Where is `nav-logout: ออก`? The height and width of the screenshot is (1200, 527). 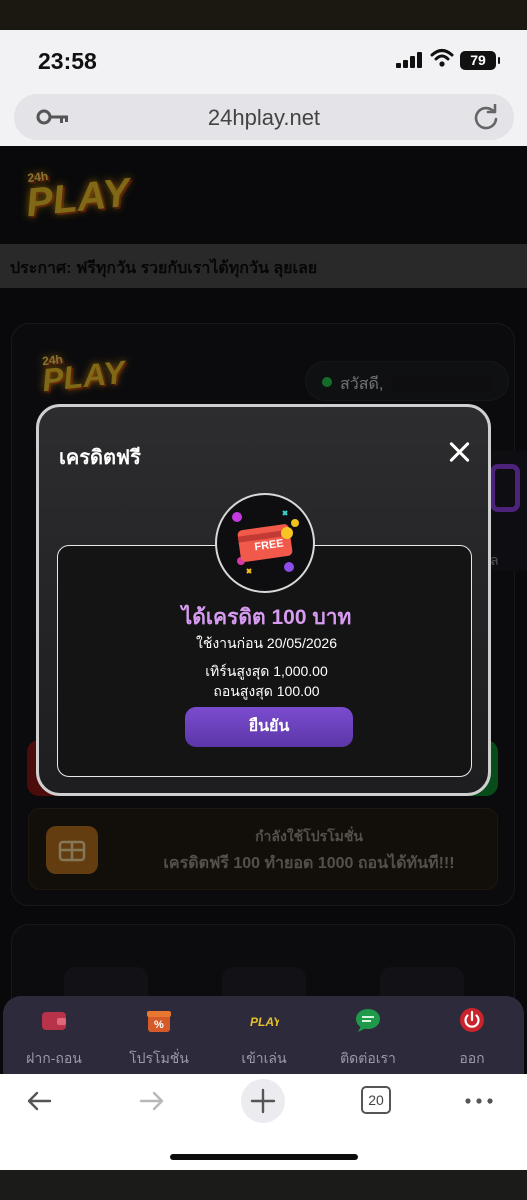 nav-logout: ออก is located at coordinates (472, 1038).